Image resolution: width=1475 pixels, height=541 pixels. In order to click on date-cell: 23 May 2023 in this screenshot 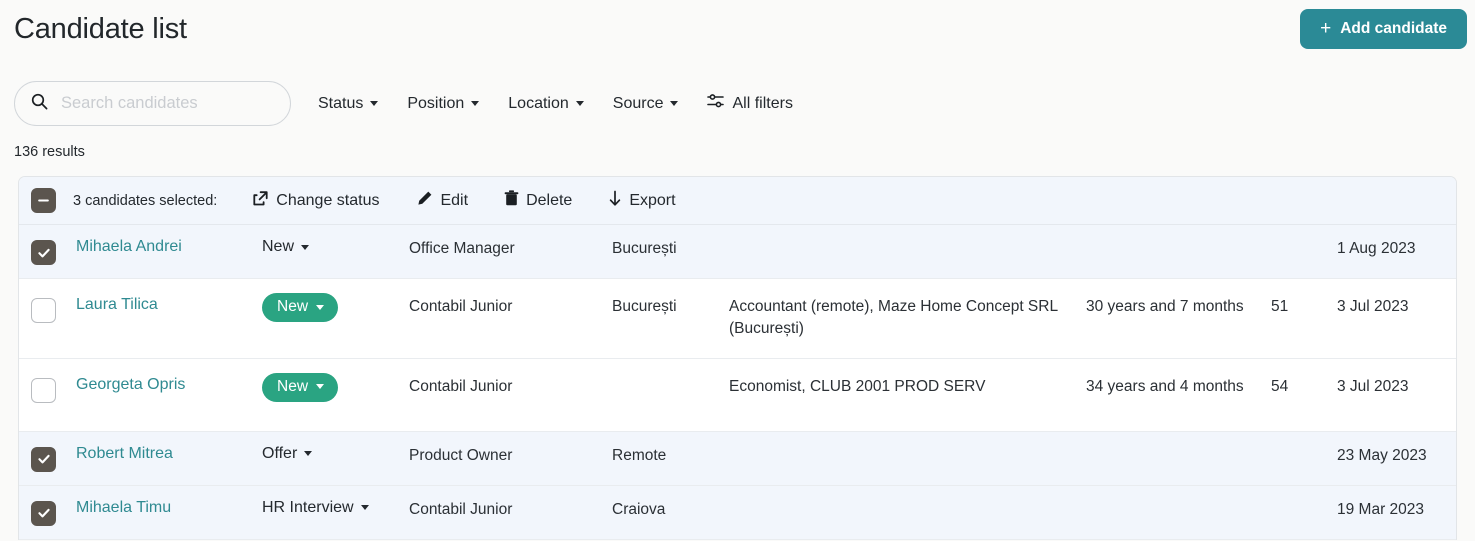, I will do `click(1382, 455)`.